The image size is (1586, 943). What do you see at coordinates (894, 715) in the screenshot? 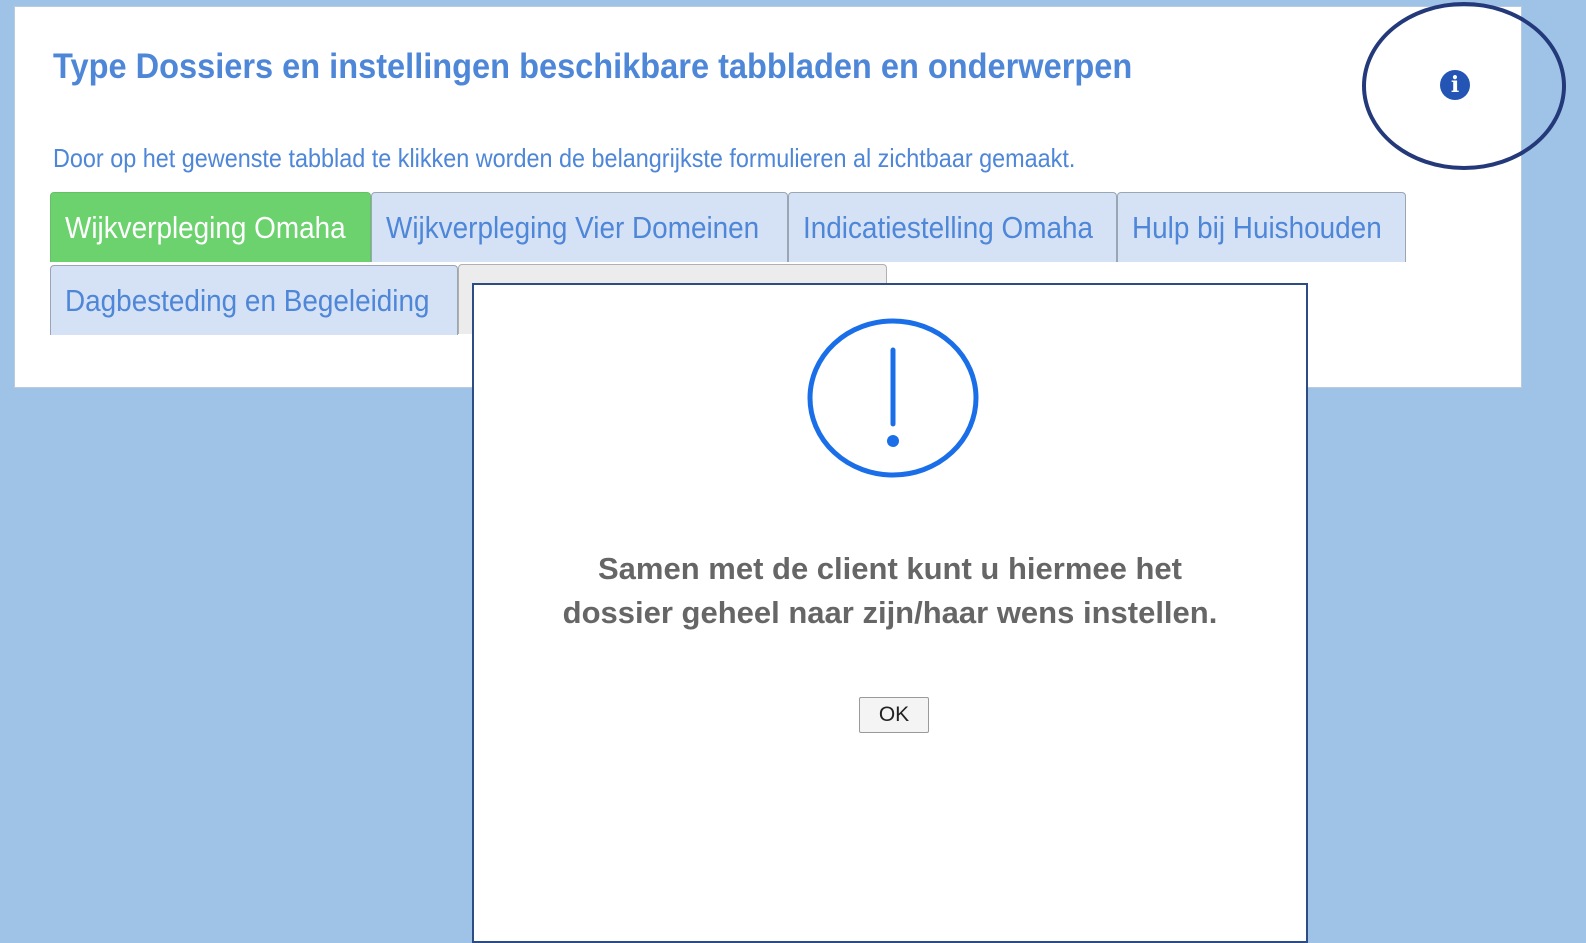
I see `ok-button: OK` at bounding box center [894, 715].